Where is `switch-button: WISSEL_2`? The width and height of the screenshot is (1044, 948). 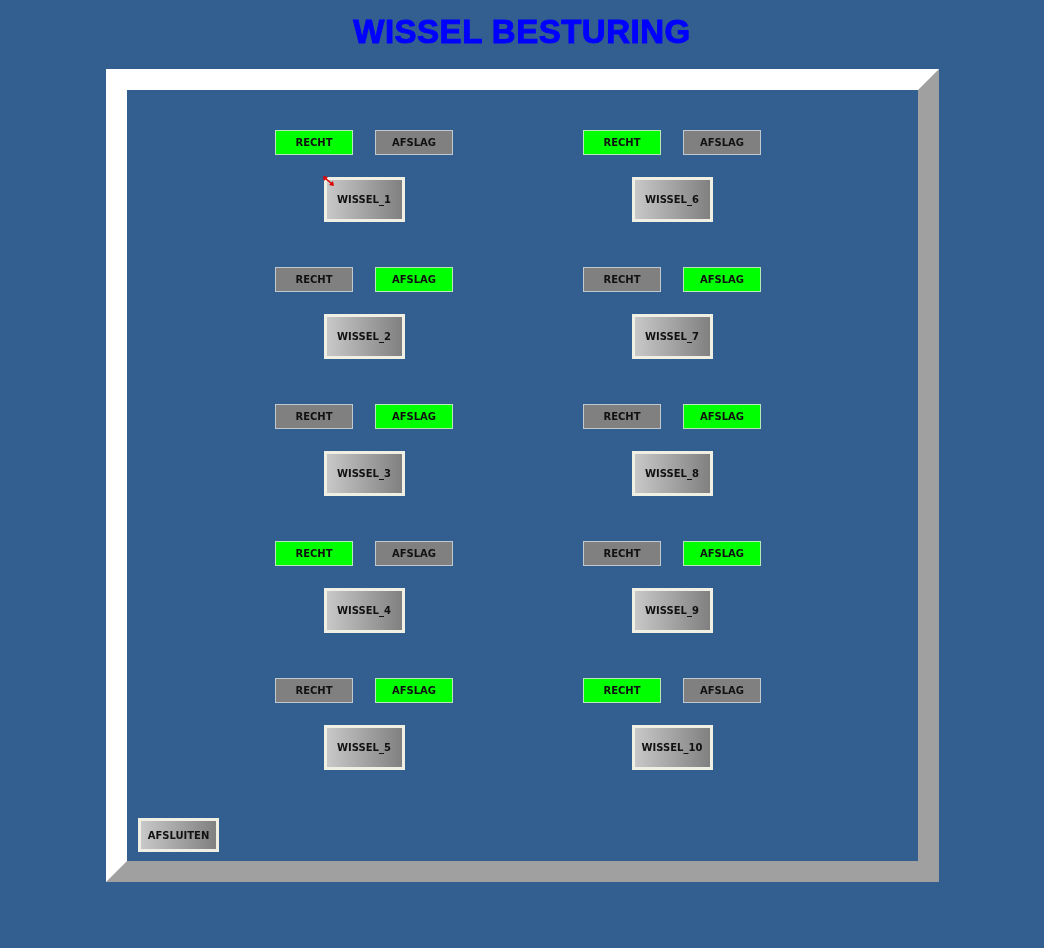
switch-button: WISSEL_2 is located at coordinates (364, 336).